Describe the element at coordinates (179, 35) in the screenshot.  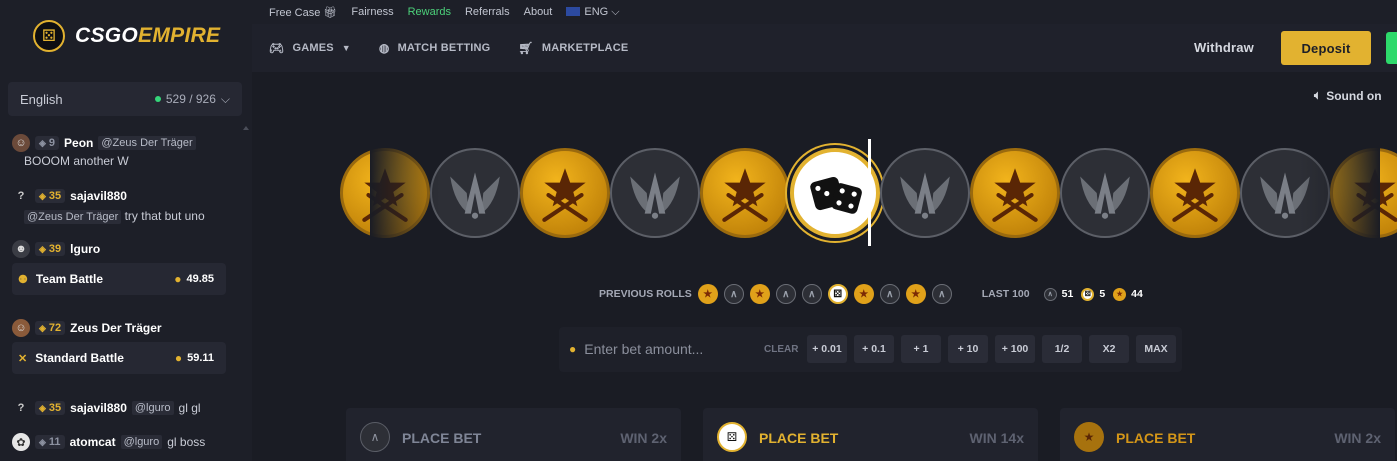
I see `logo-text-part2: EMPIRE` at that location.